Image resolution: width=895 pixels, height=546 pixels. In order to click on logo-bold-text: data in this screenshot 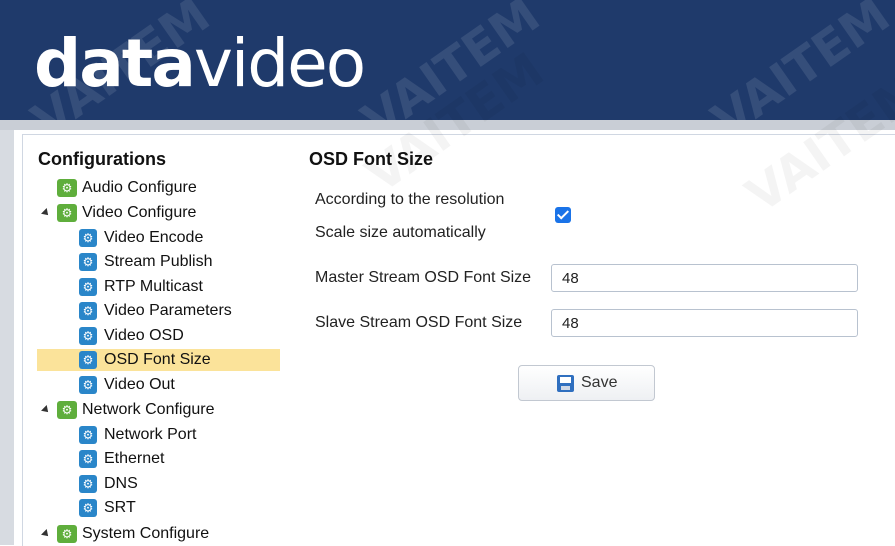, I will do `click(115, 63)`.